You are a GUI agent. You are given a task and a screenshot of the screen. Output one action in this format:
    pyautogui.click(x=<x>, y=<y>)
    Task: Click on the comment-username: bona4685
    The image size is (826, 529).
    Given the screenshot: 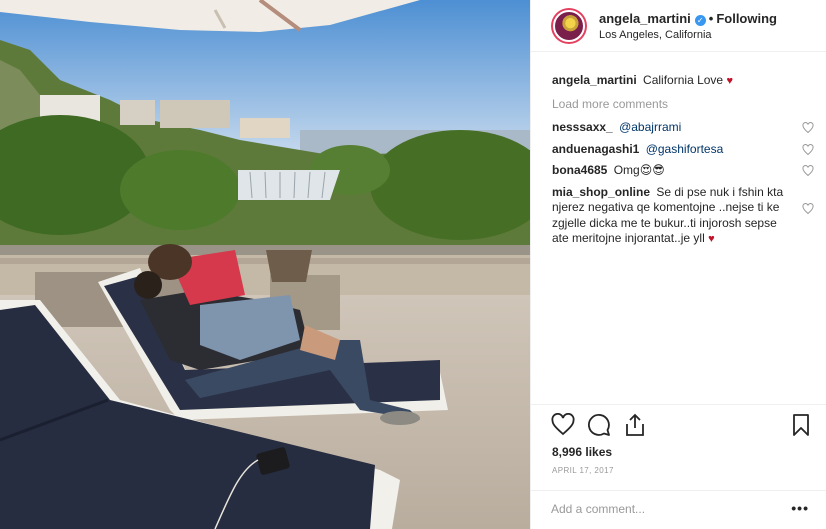 What is the action you would take?
    pyautogui.click(x=579, y=170)
    